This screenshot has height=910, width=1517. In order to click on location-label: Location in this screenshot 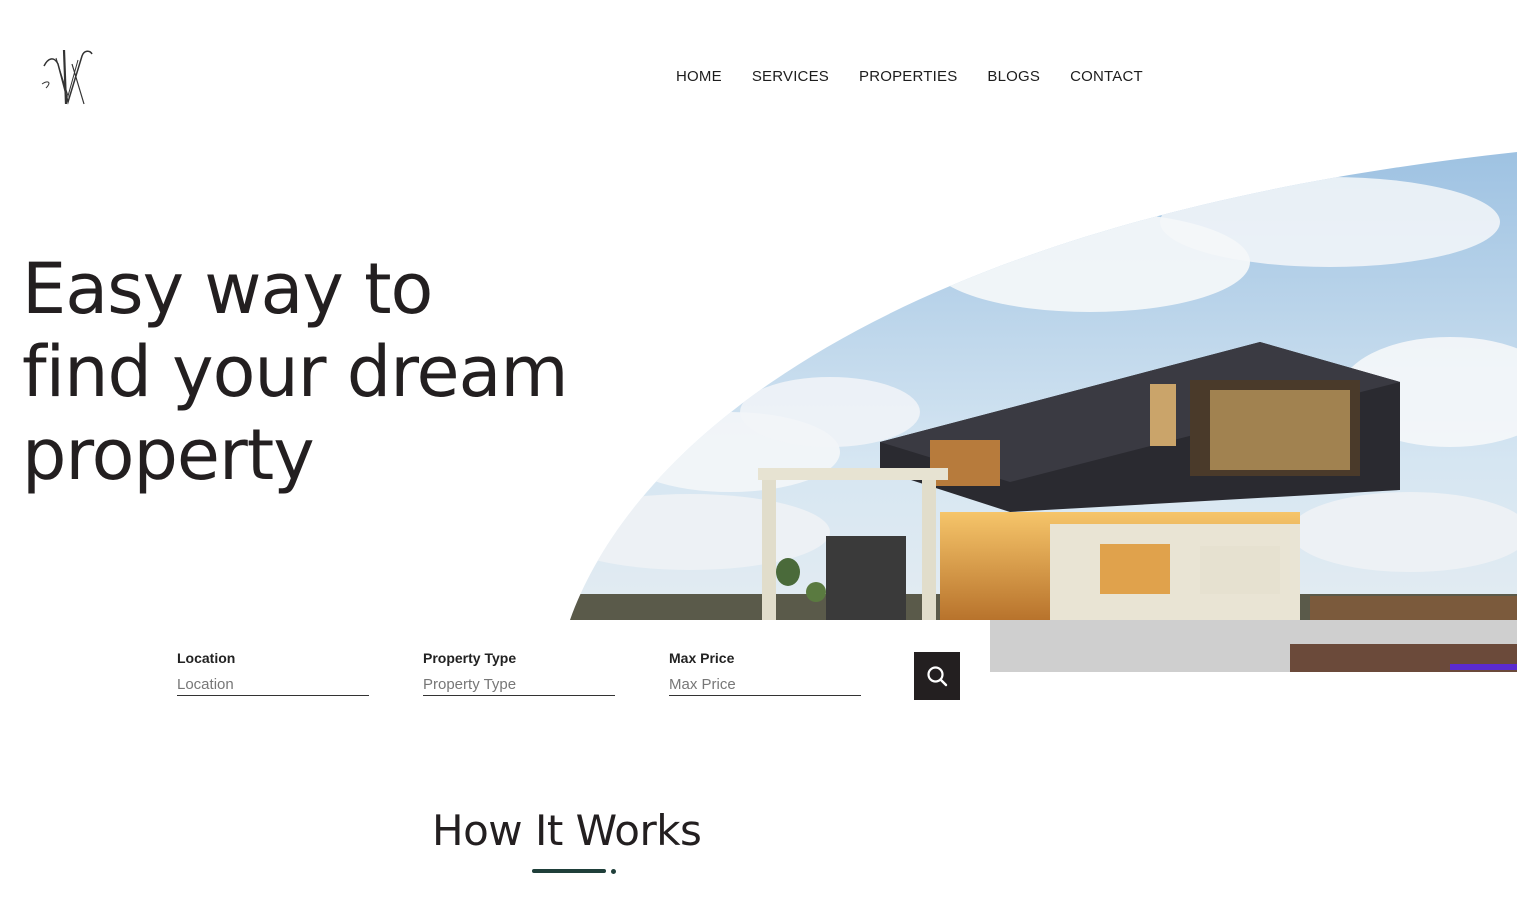, I will do `click(206, 658)`.